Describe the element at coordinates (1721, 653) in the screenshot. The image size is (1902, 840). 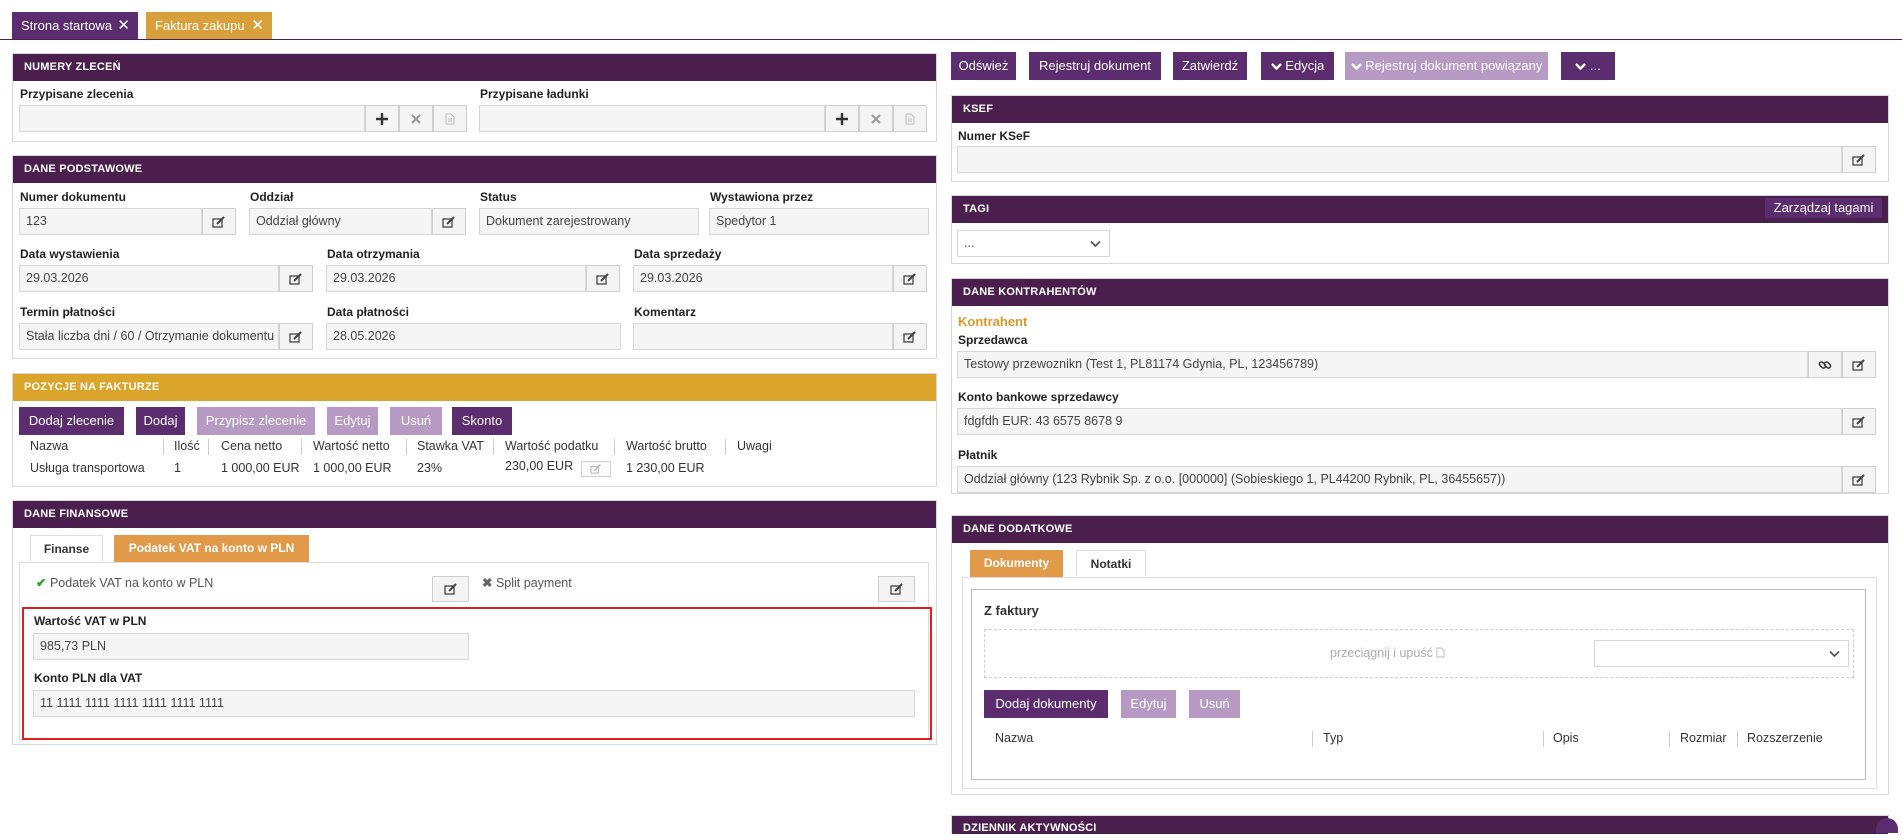
I see `document-type-select` at that location.